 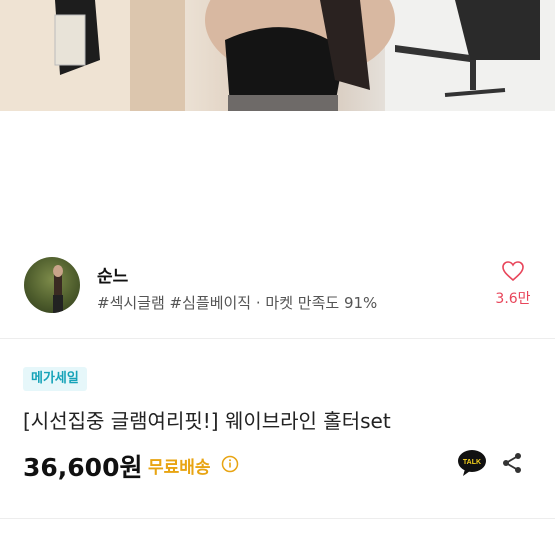 I want to click on like-button: 3.6만, so click(x=513, y=284).